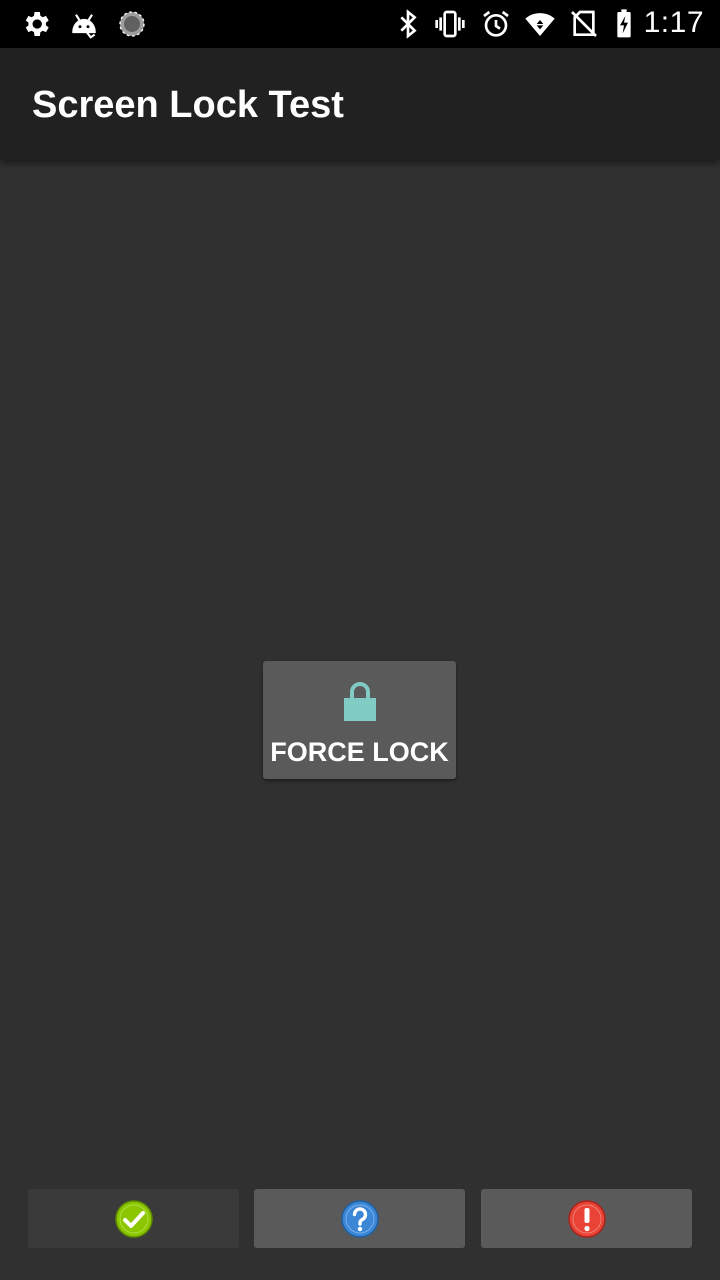  I want to click on question-circle-icon, so click(360, 1219).